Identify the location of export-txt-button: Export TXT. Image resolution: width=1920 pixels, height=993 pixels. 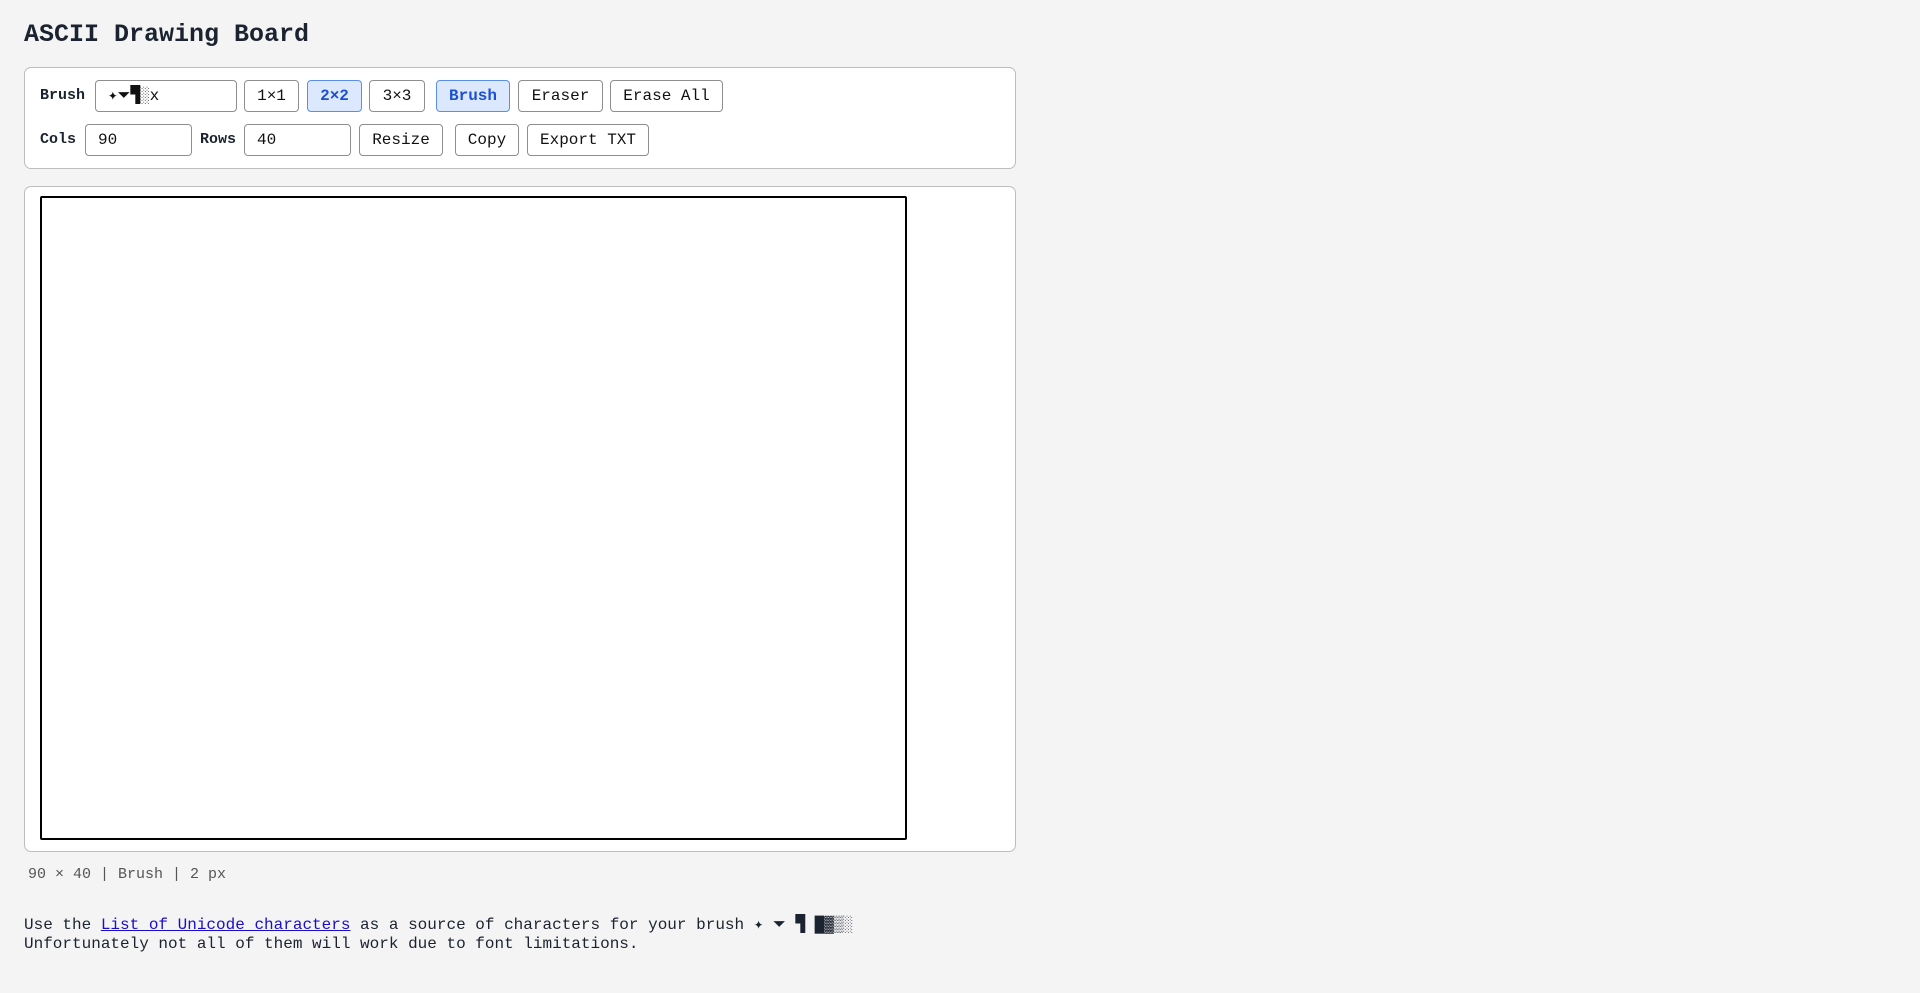
(588, 140).